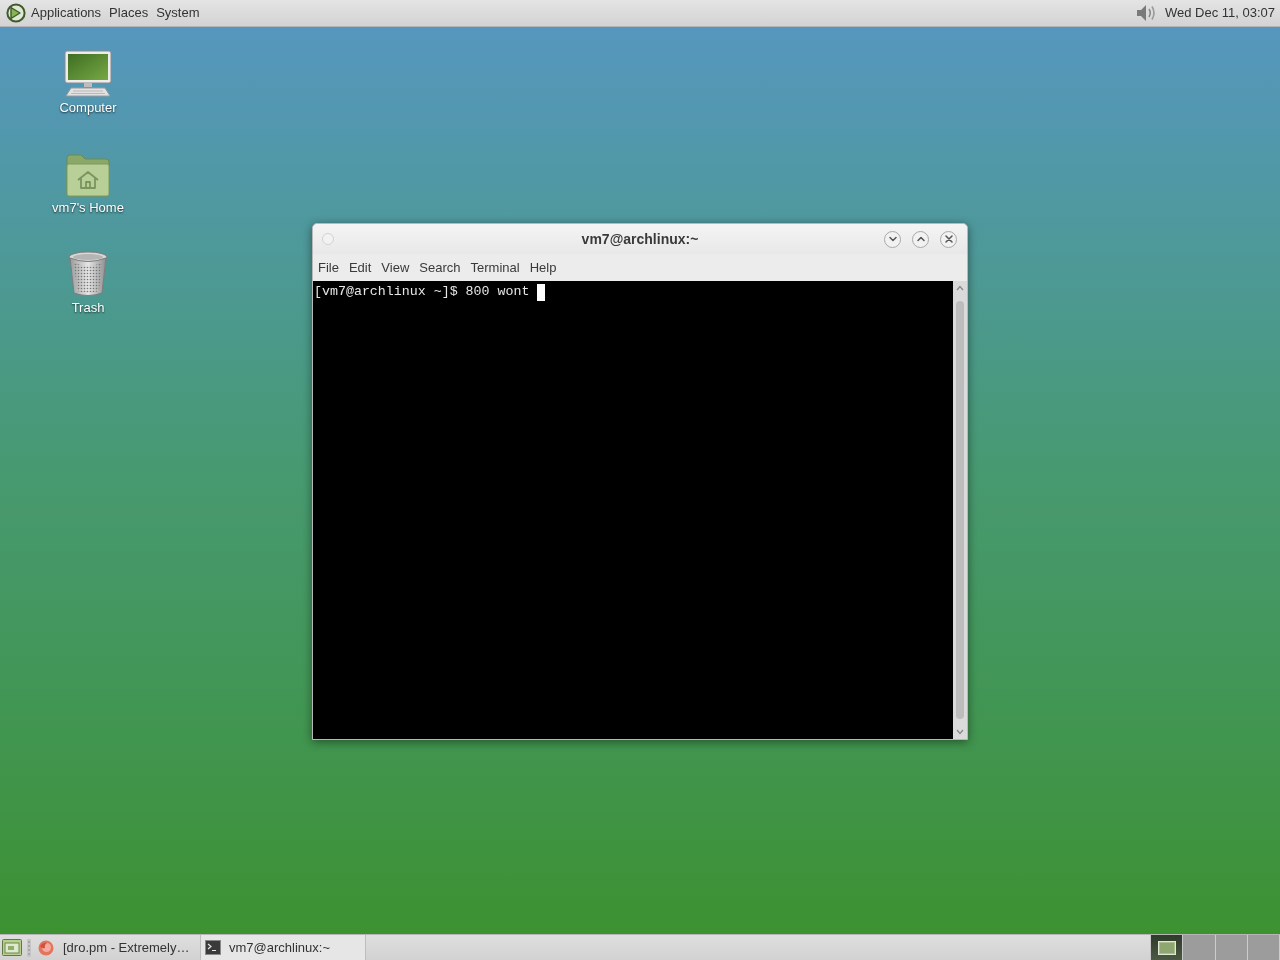 Image resolution: width=1280 pixels, height=960 pixels. What do you see at coordinates (543, 267) in the screenshot?
I see `menu-item: Help` at bounding box center [543, 267].